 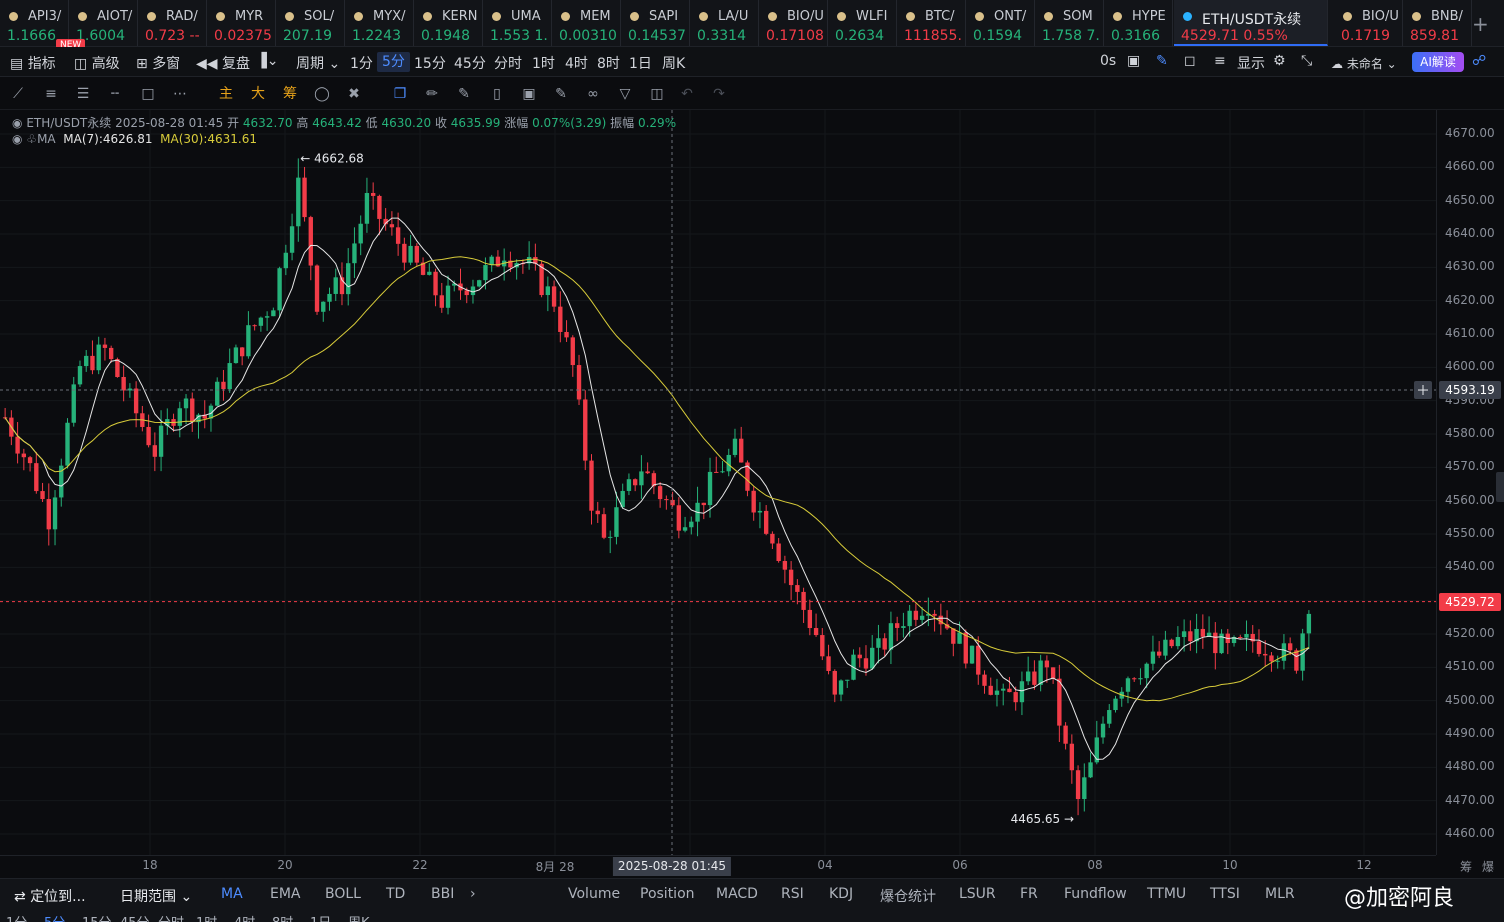 I want to click on indicator-tab: BBI, so click(x=442, y=894).